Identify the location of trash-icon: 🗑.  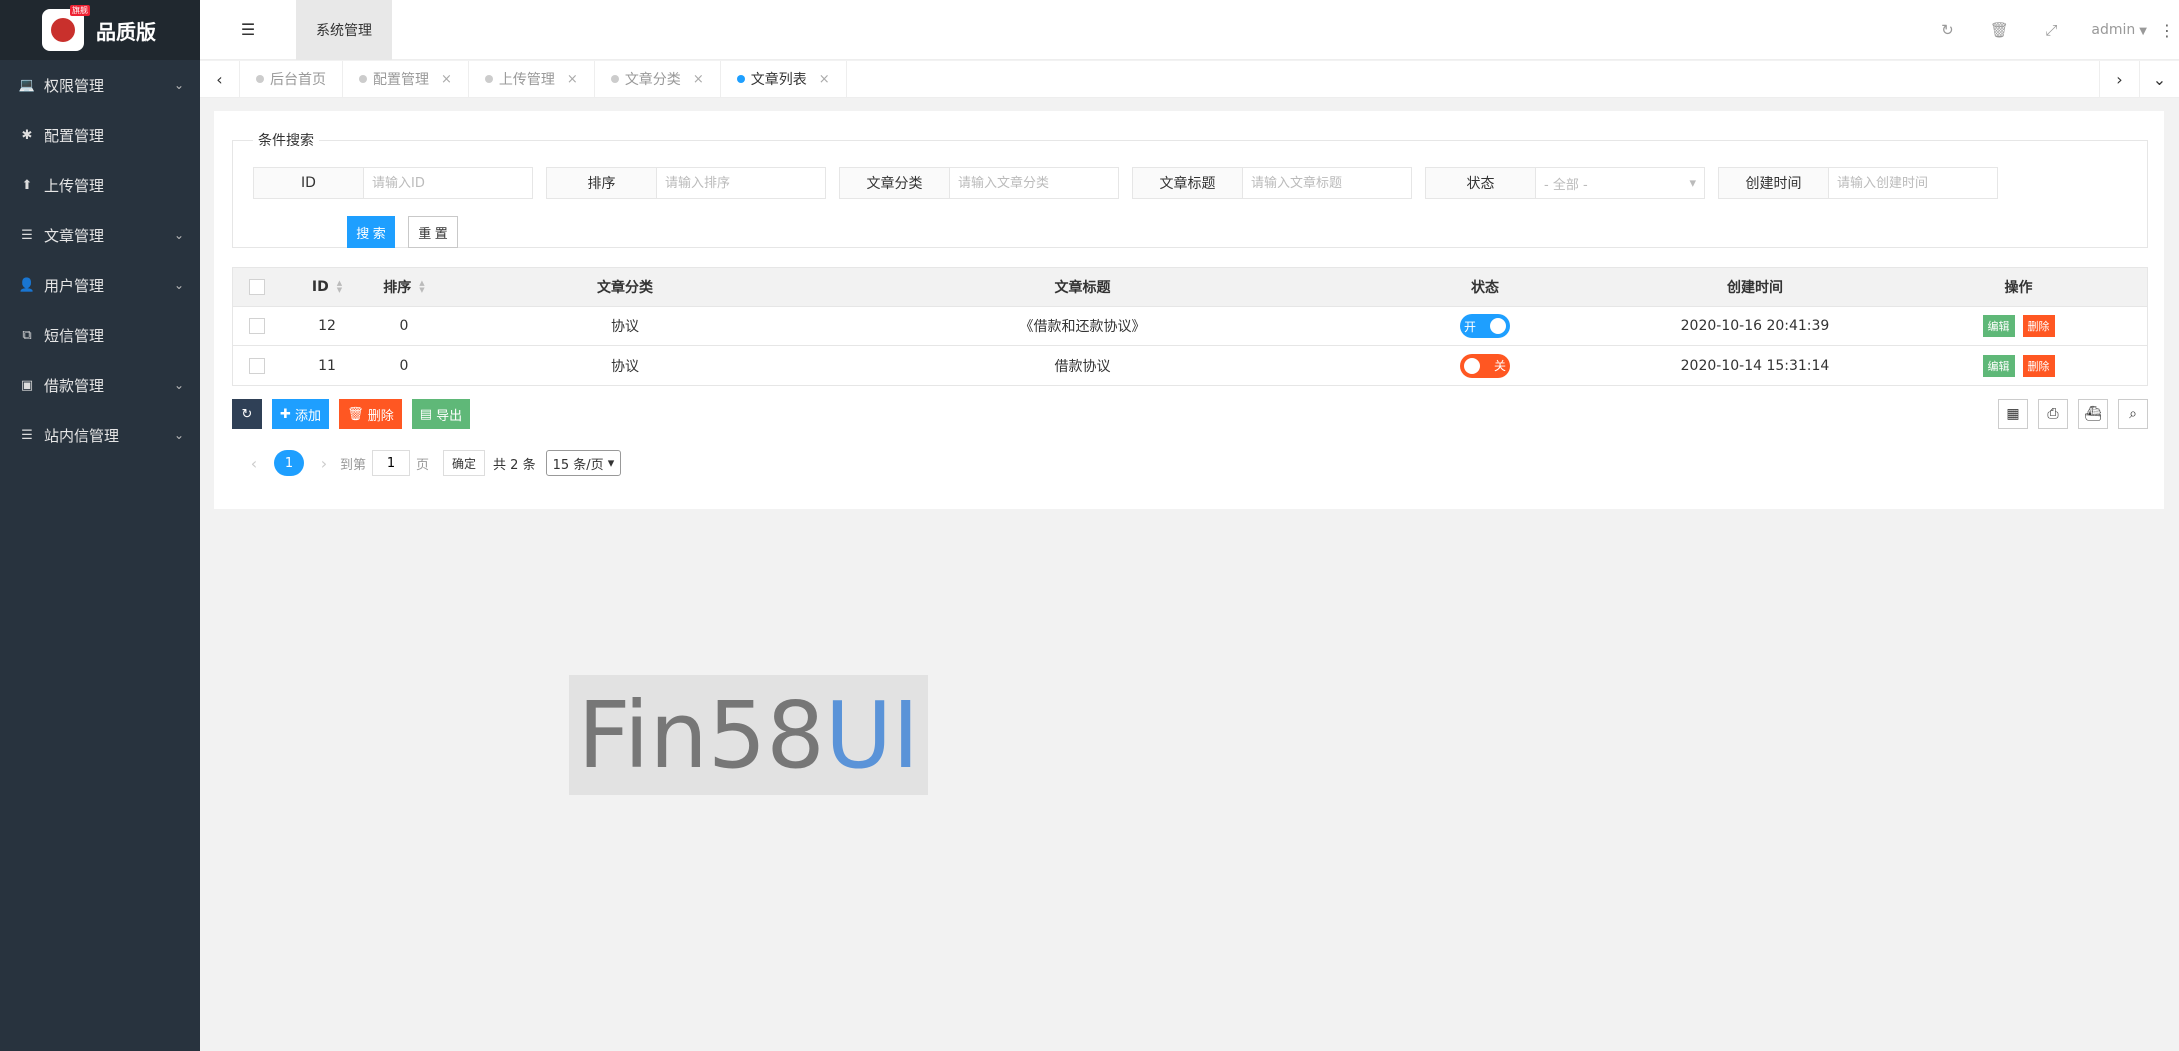
(1999, 30).